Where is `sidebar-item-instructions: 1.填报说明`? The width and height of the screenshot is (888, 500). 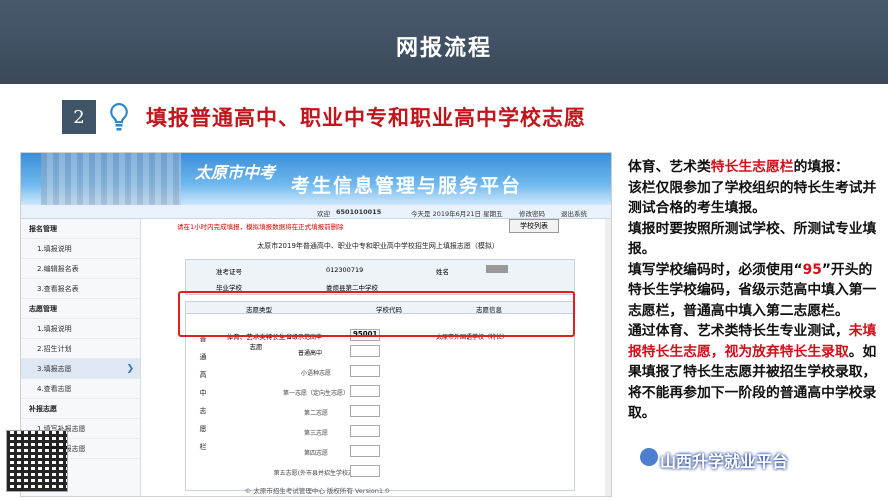 sidebar-item-instructions: 1.填报说明 is located at coordinates (80, 249).